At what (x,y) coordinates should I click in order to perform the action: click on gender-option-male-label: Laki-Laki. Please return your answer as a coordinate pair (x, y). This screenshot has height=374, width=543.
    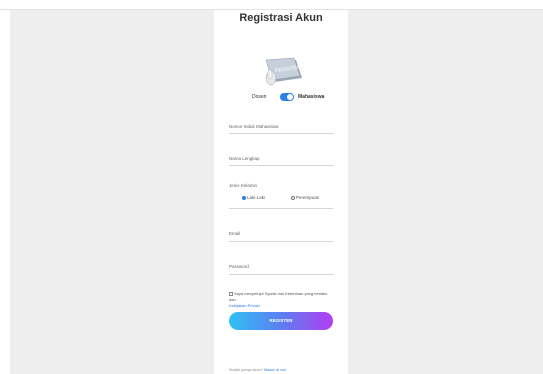
    Looking at the image, I should click on (256, 197).